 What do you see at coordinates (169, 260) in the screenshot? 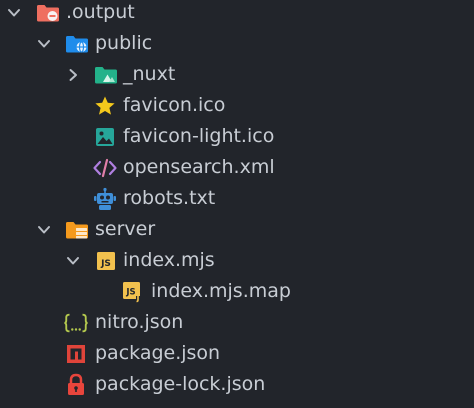
I see `tree-item-label: index.mjs` at bounding box center [169, 260].